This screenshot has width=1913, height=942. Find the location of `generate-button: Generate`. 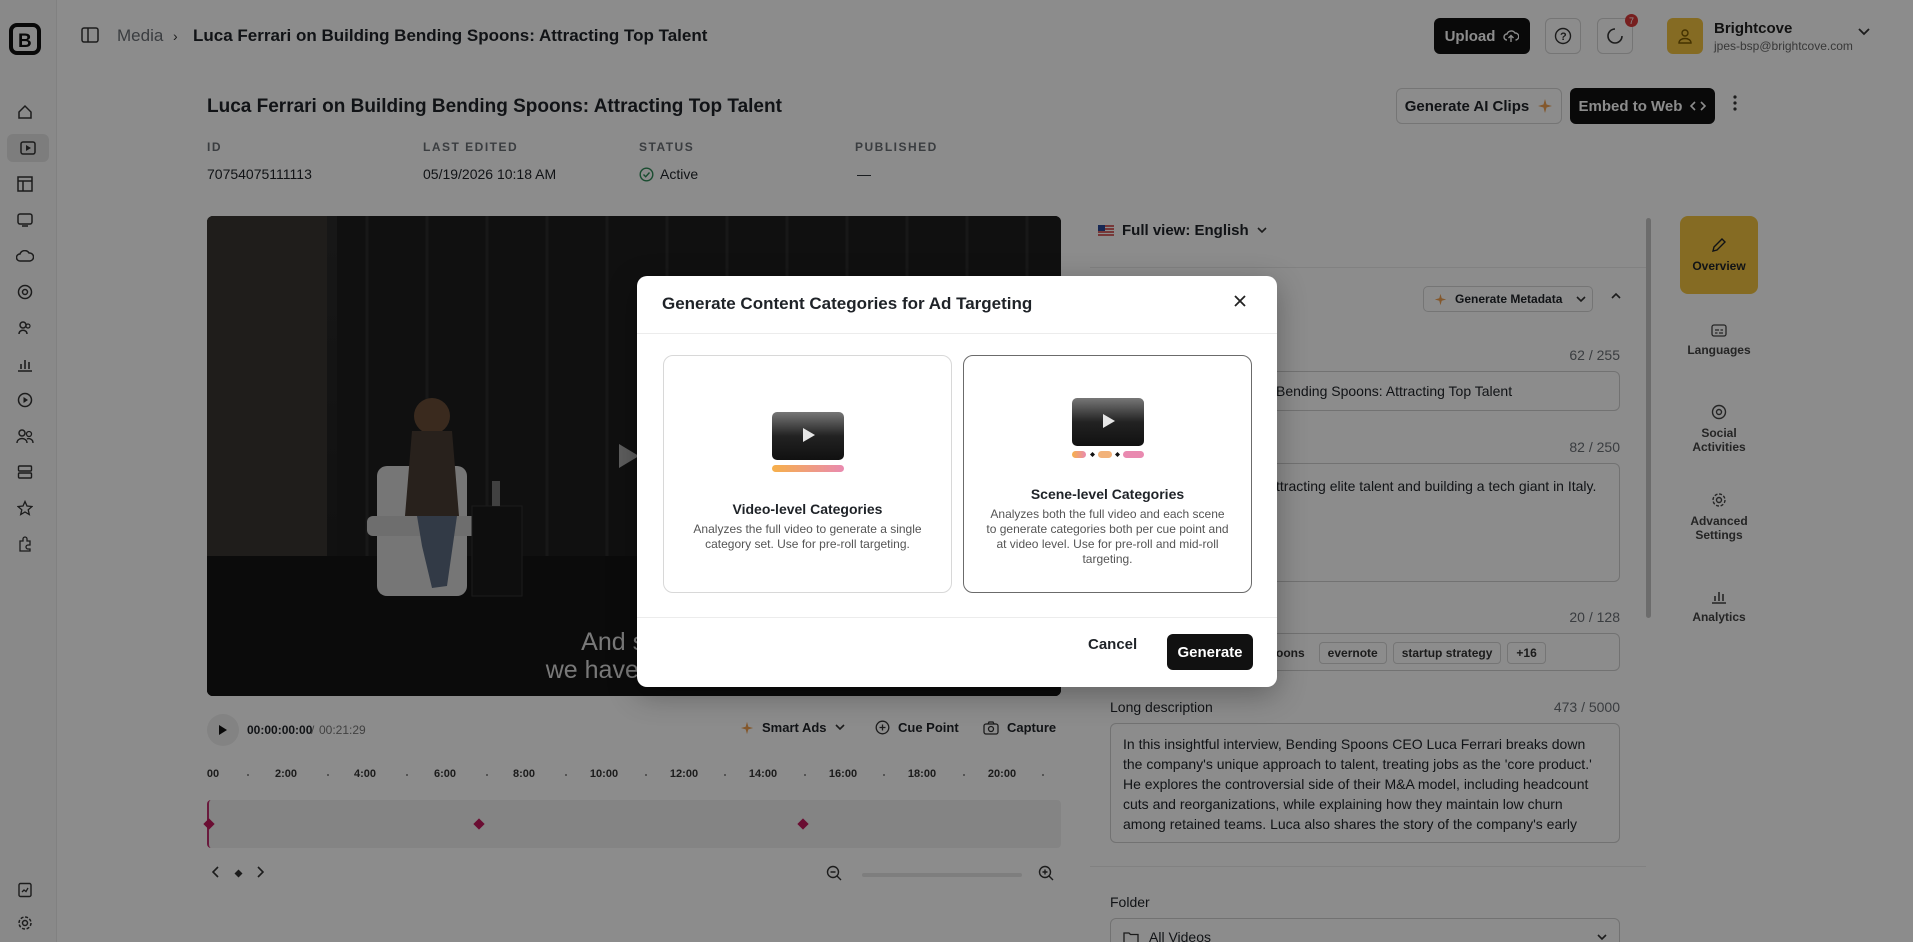

generate-button: Generate is located at coordinates (1210, 652).